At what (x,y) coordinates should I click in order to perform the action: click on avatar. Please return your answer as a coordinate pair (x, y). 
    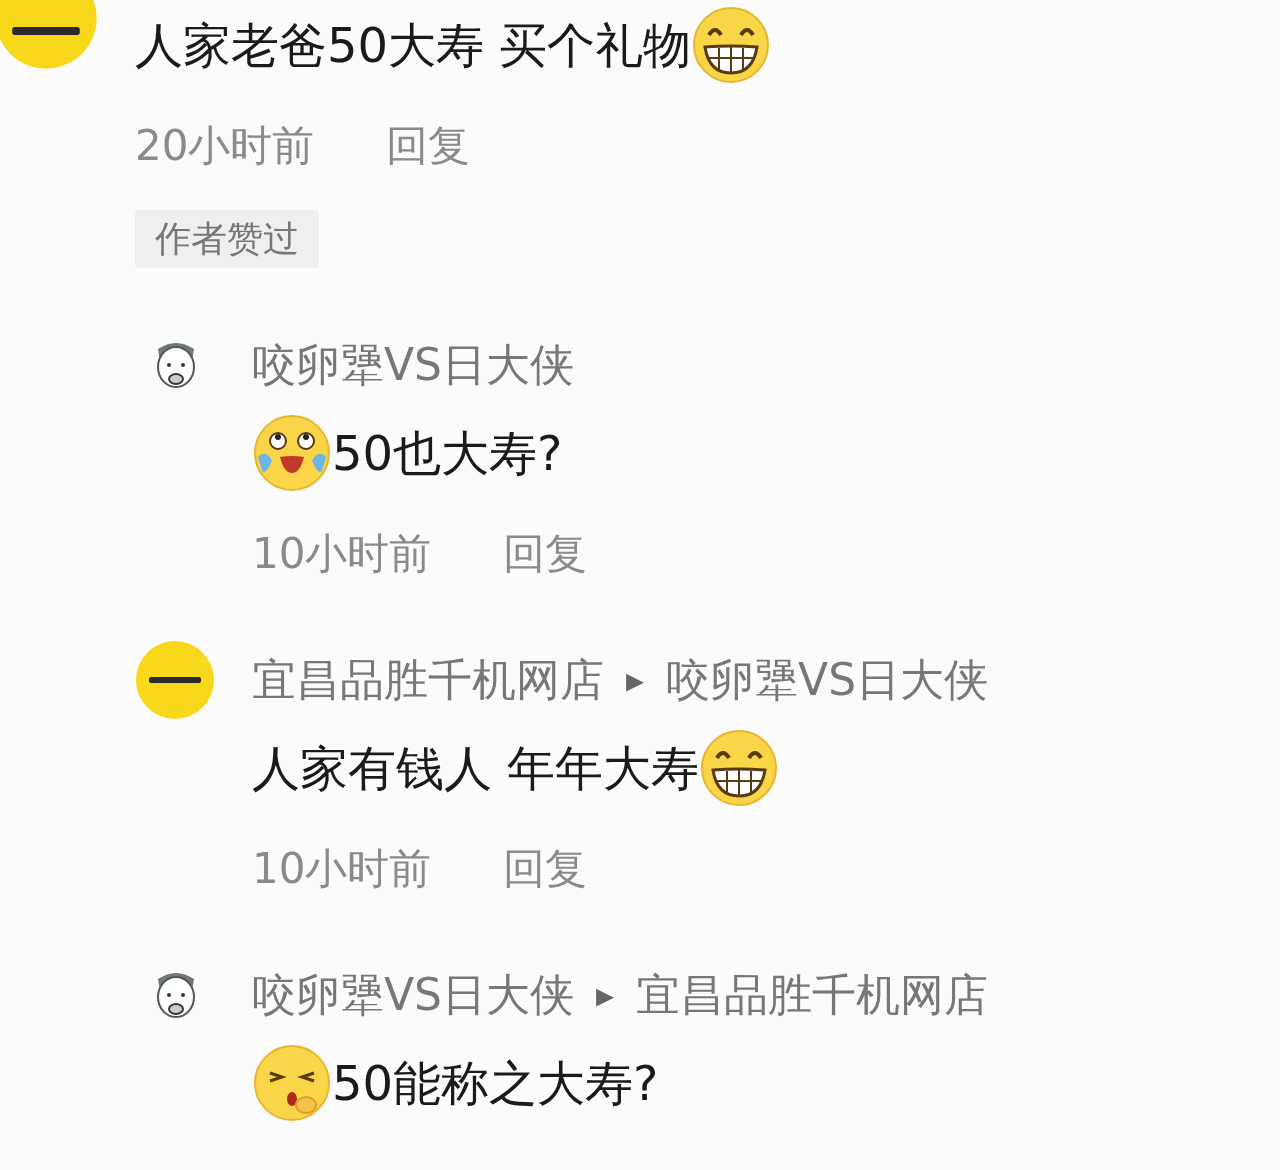
    Looking at the image, I should click on (175, 680).